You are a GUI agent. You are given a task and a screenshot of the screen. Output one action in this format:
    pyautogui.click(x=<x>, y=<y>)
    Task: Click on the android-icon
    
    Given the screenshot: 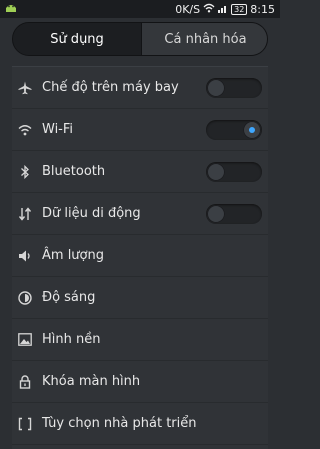 What is the action you would take?
    pyautogui.click(x=11, y=9)
    